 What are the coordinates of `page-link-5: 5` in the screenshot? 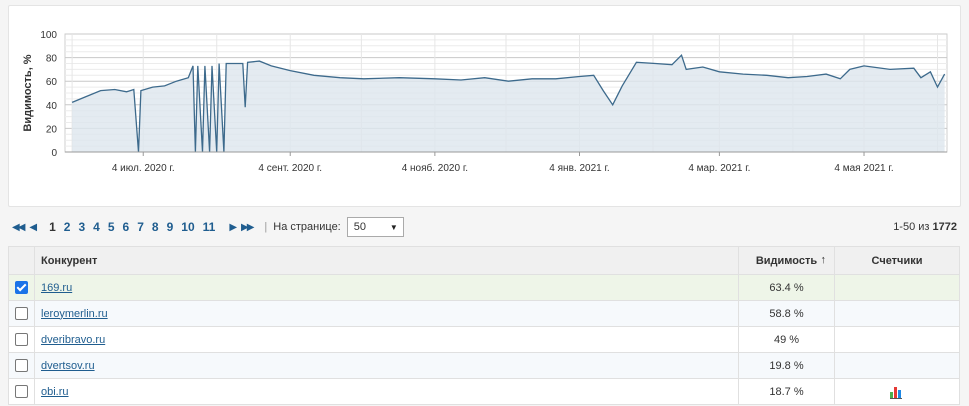 It's located at (111, 227).